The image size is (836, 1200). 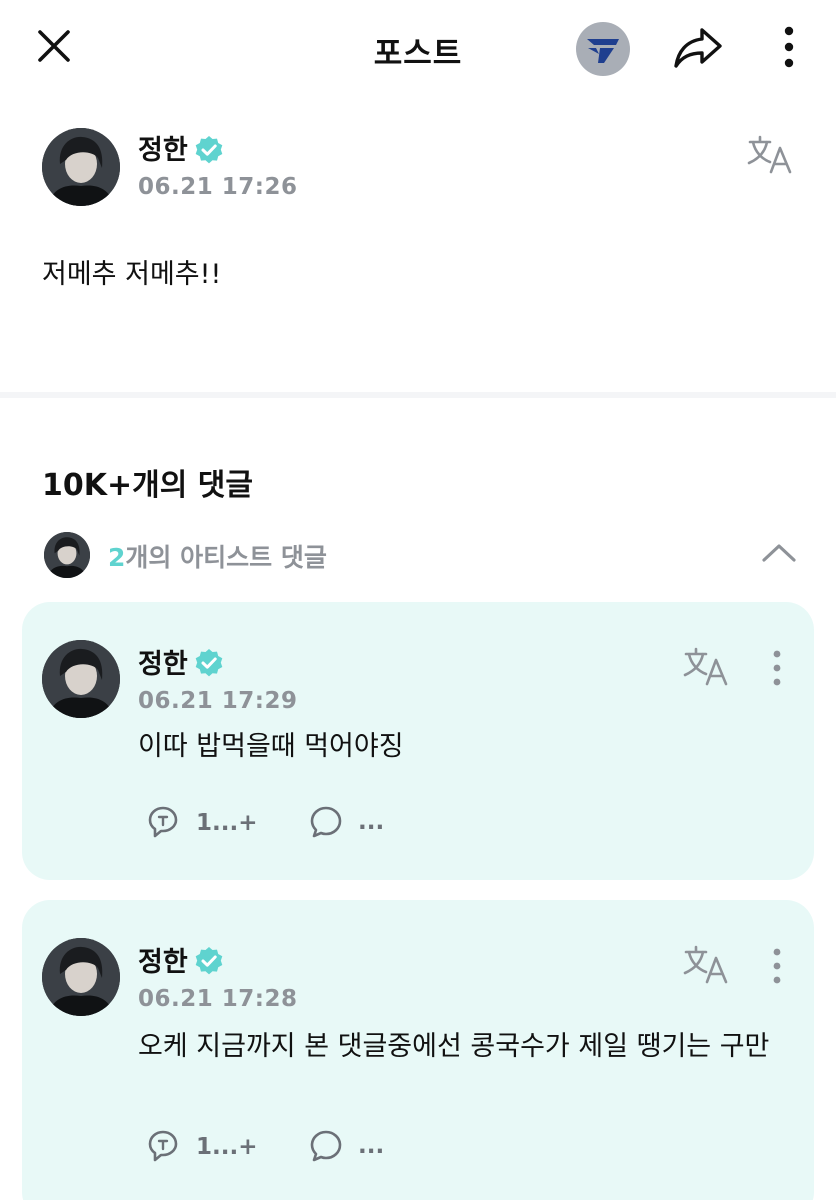 What do you see at coordinates (418, 48) in the screenshot?
I see `top-bar: 포스트` at bounding box center [418, 48].